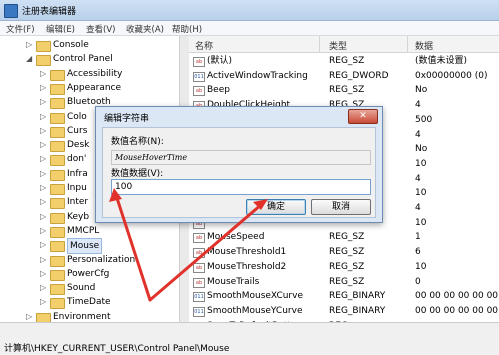 The height and width of the screenshot is (355, 499). I want to click on menu-file: 文件(F), so click(20, 29).